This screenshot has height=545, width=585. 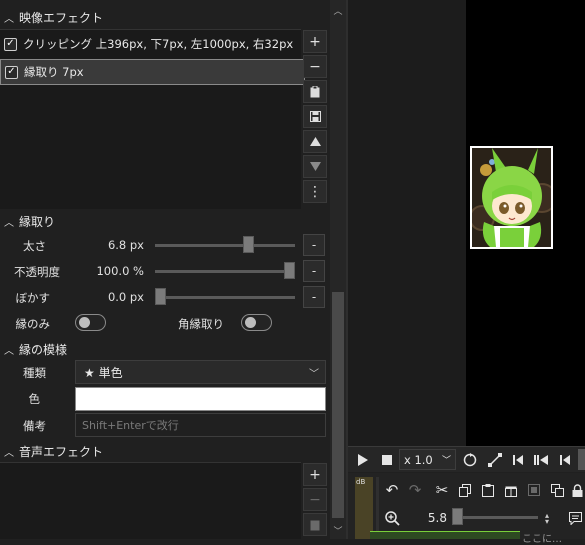 What do you see at coordinates (338, 530) in the screenshot?
I see `scroll-down-arrow-icon: ﹀` at bounding box center [338, 530].